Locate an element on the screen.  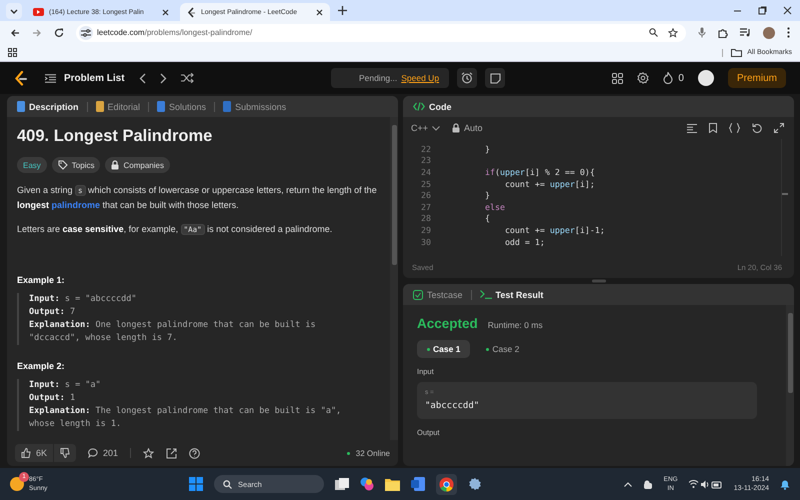
code-line: count += upper[i]; is located at coordinates (549, 183).